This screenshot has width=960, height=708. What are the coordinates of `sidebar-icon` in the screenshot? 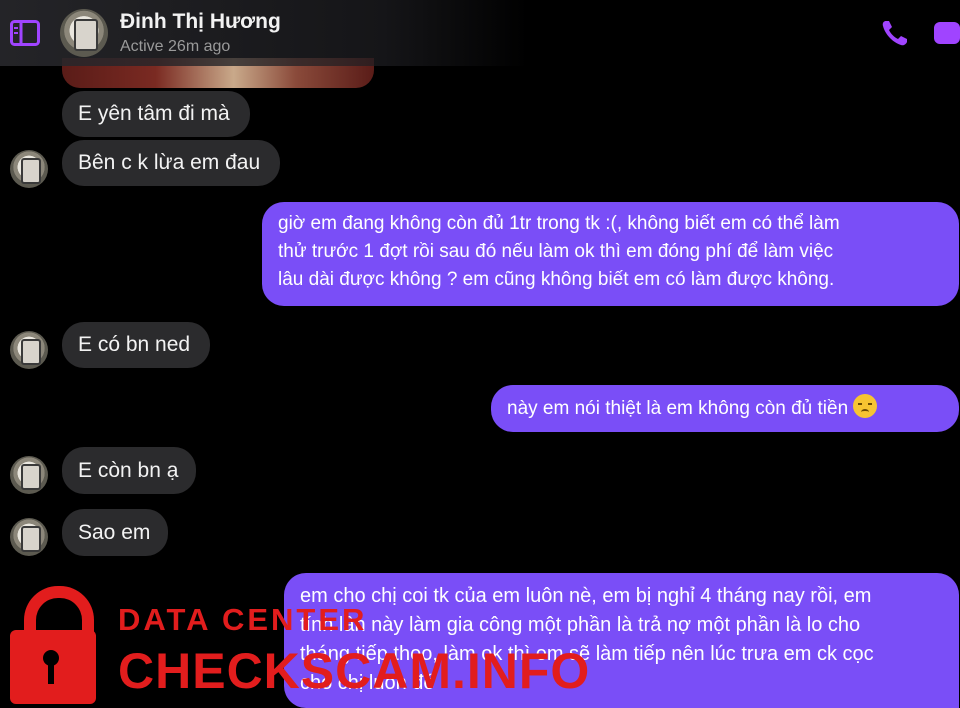 It's located at (25, 33).